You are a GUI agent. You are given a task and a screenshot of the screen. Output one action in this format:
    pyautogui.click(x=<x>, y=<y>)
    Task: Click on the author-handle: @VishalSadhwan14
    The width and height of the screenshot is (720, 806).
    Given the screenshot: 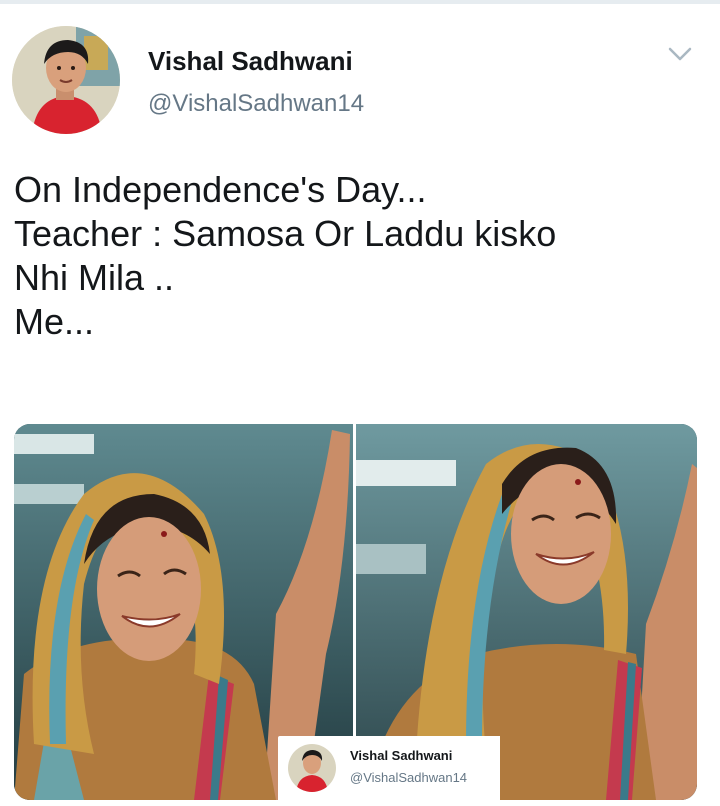 What is the action you would take?
    pyautogui.click(x=256, y=104)
    